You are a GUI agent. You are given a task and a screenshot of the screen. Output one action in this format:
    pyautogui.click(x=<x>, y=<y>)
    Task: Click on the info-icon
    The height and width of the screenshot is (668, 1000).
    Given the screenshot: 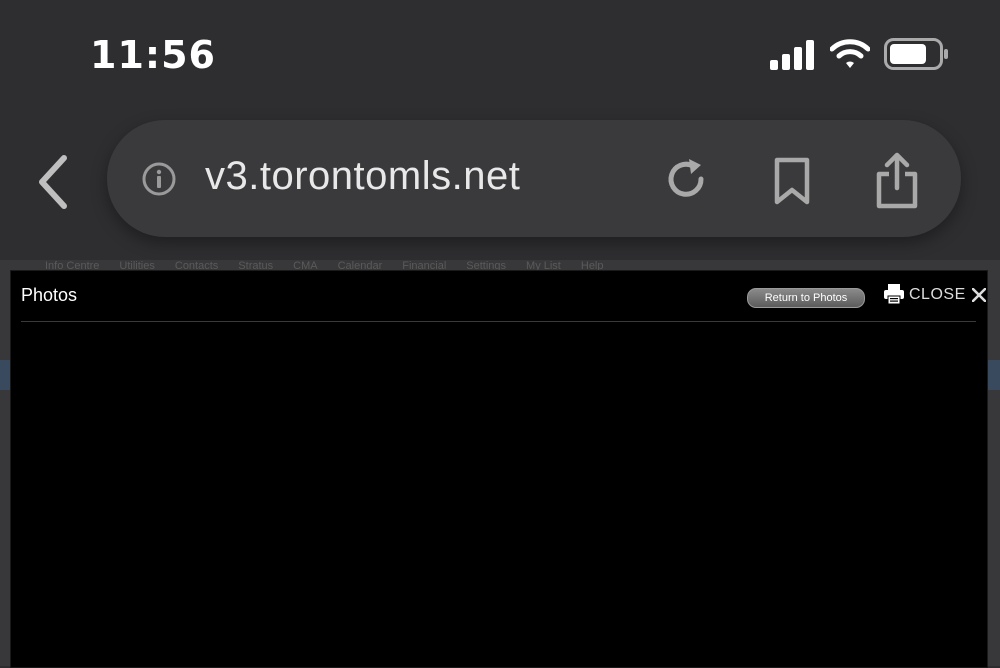 What is the action you would take?
    pyautogui.click(x=159, y=179)
    